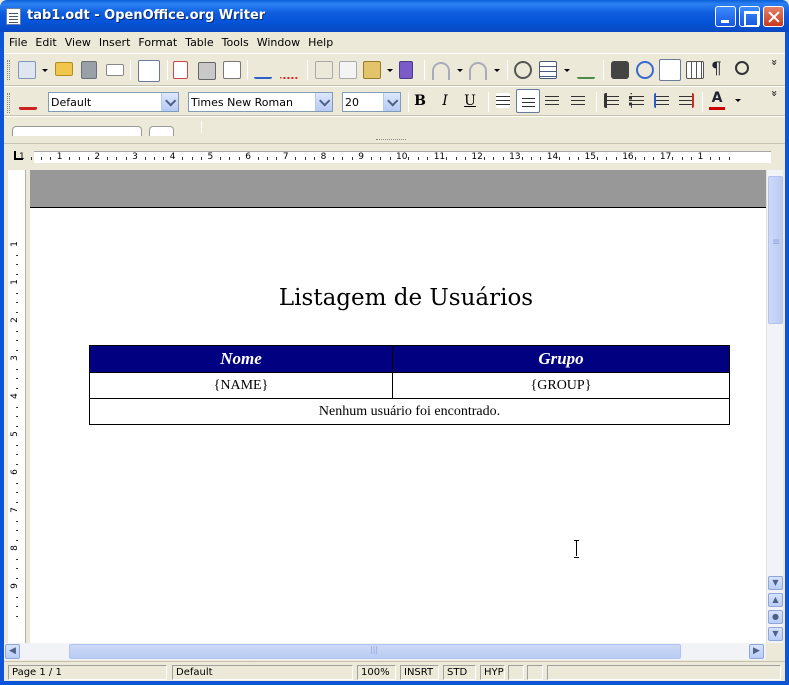  What do you see at coordinates (390, 70) in the screenshot?
I see `paste-dropdown-arrow` at bounding box center [390, 70].